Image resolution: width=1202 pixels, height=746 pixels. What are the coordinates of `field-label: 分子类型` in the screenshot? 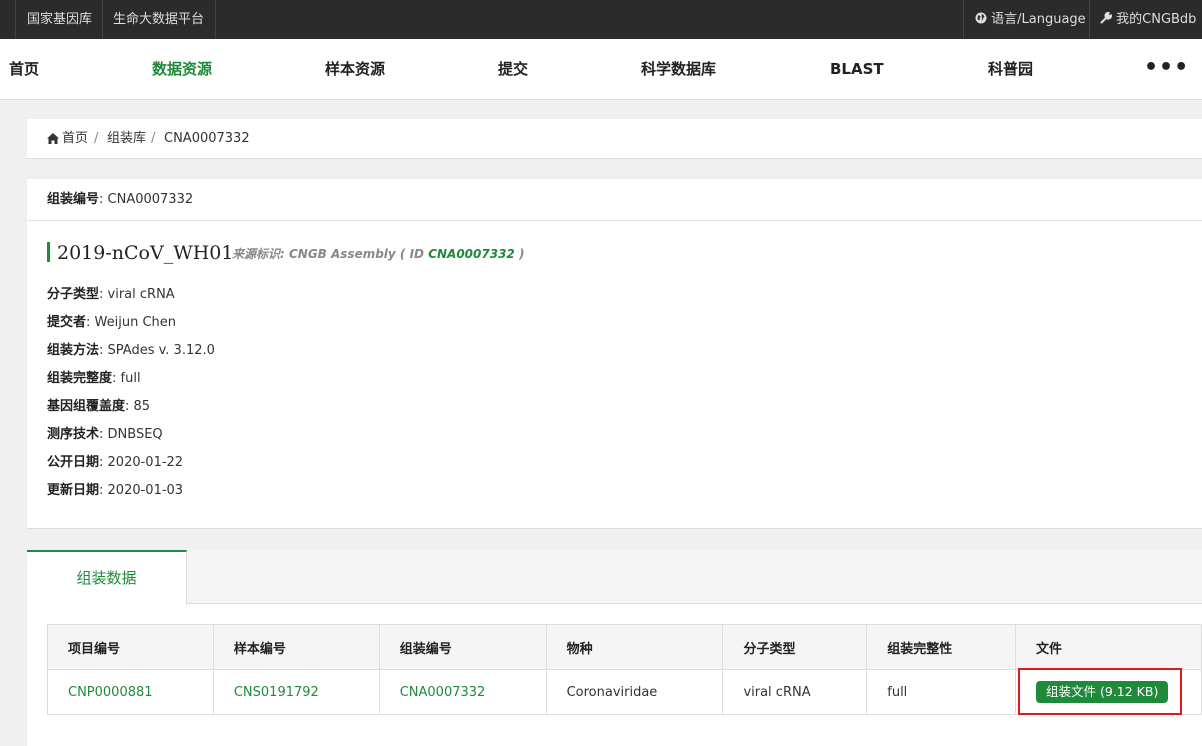 It's located at (73, 294).